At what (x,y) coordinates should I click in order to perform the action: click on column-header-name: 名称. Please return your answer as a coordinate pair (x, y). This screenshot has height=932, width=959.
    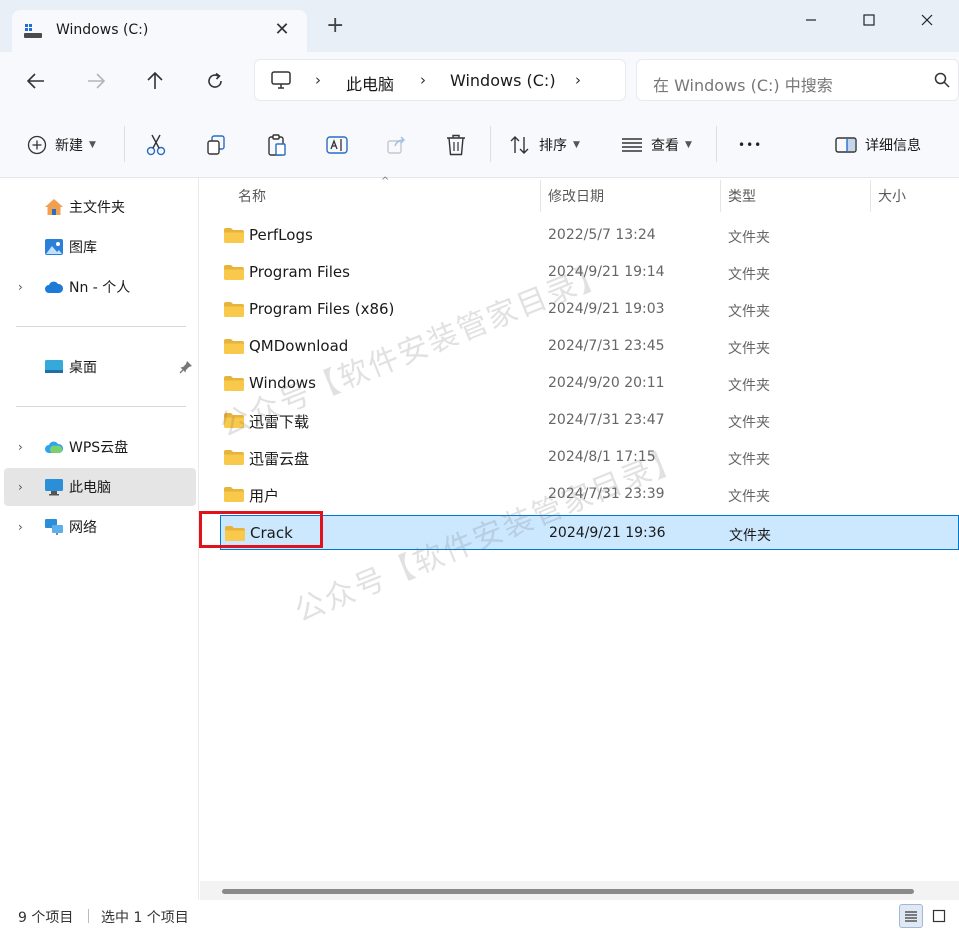
    Looking at the image, I should click on (252, 196).